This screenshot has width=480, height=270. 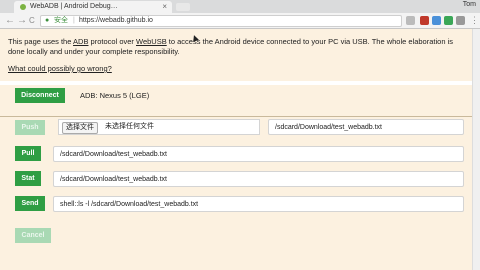 I want to click on webusb-link: WebUSB, so click(x=151, y=41).